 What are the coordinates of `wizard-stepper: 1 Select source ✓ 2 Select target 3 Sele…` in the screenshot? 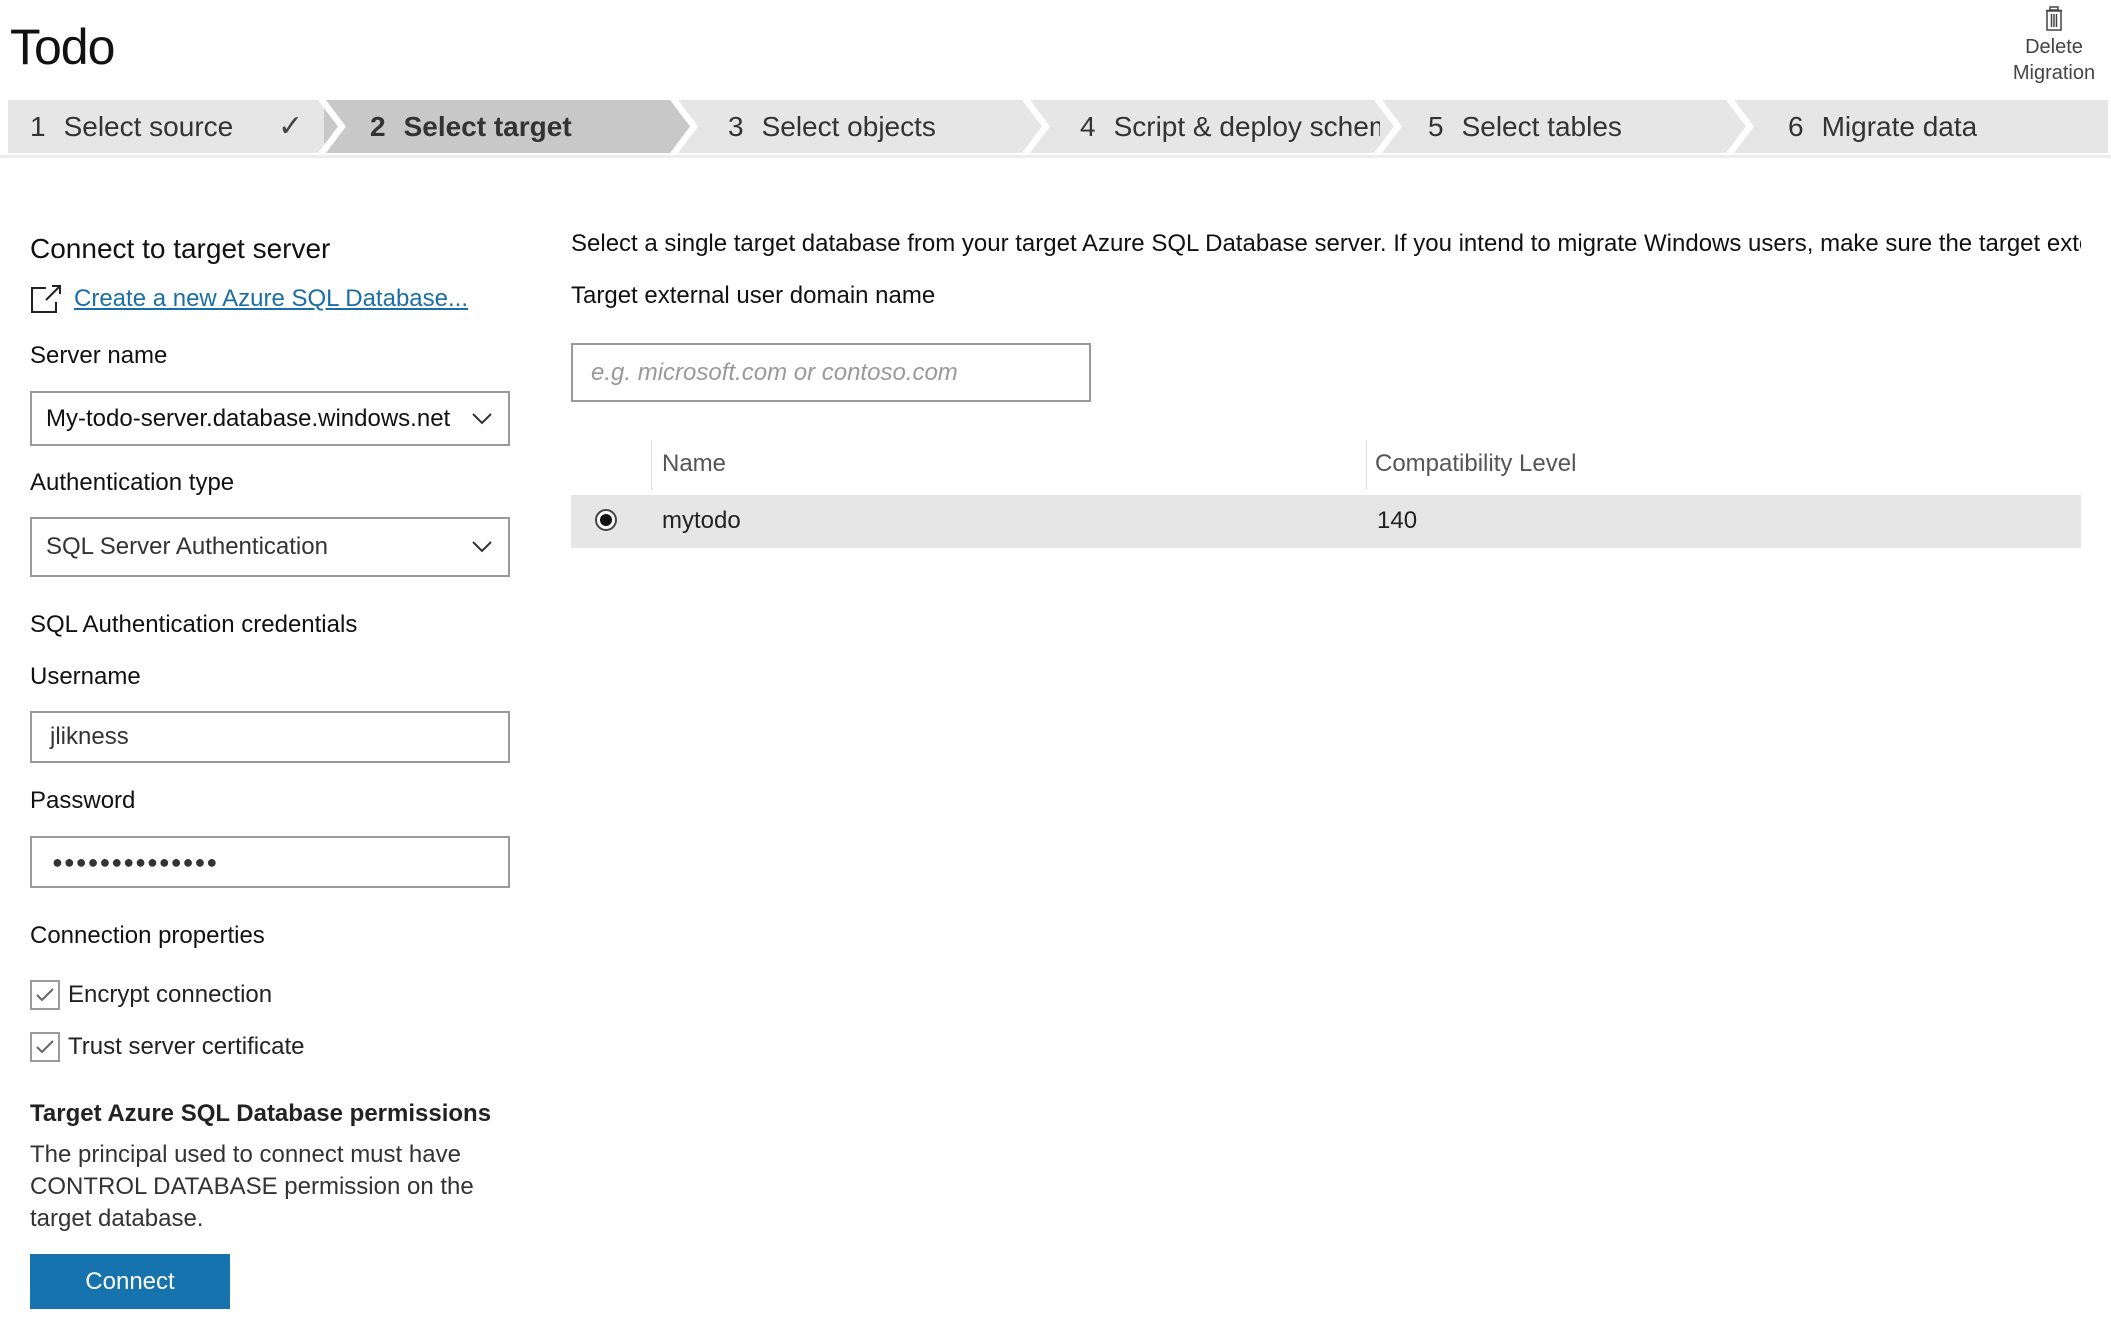 It's located at (1058, 126).